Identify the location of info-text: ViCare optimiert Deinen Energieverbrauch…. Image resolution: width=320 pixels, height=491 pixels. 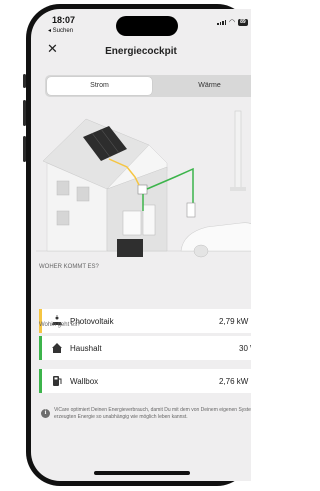
(152, 413).